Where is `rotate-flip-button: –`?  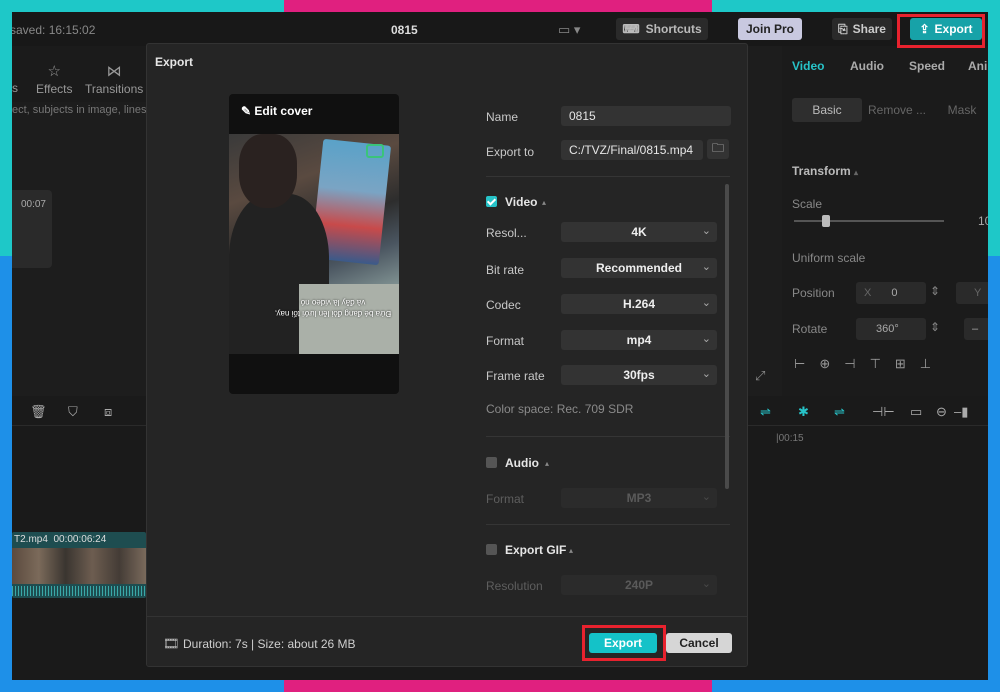
rotate-flip-button: – is located at coordinates (976, 329).